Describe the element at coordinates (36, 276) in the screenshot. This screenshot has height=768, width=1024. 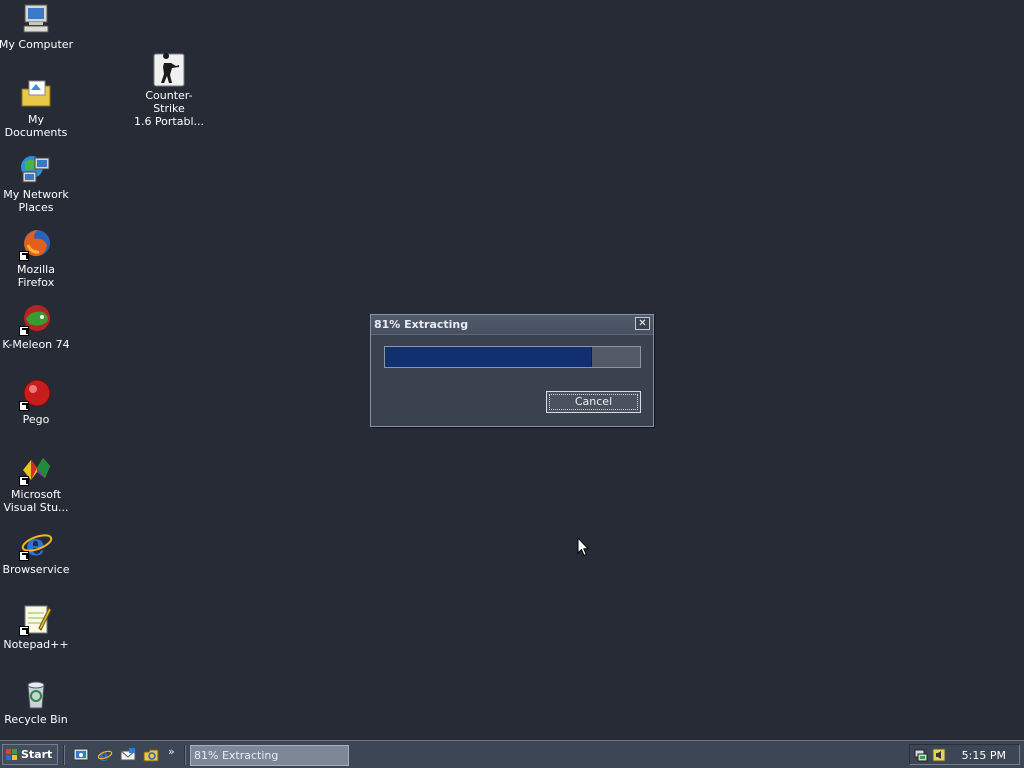
I see `desktop-icon-label: Mozilla Firefox` at that location.